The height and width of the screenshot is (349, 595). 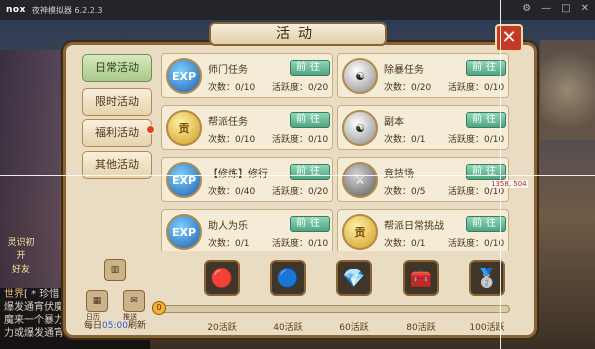 I want to click on reward-label: 80活跃, so click(x=421, y=328).